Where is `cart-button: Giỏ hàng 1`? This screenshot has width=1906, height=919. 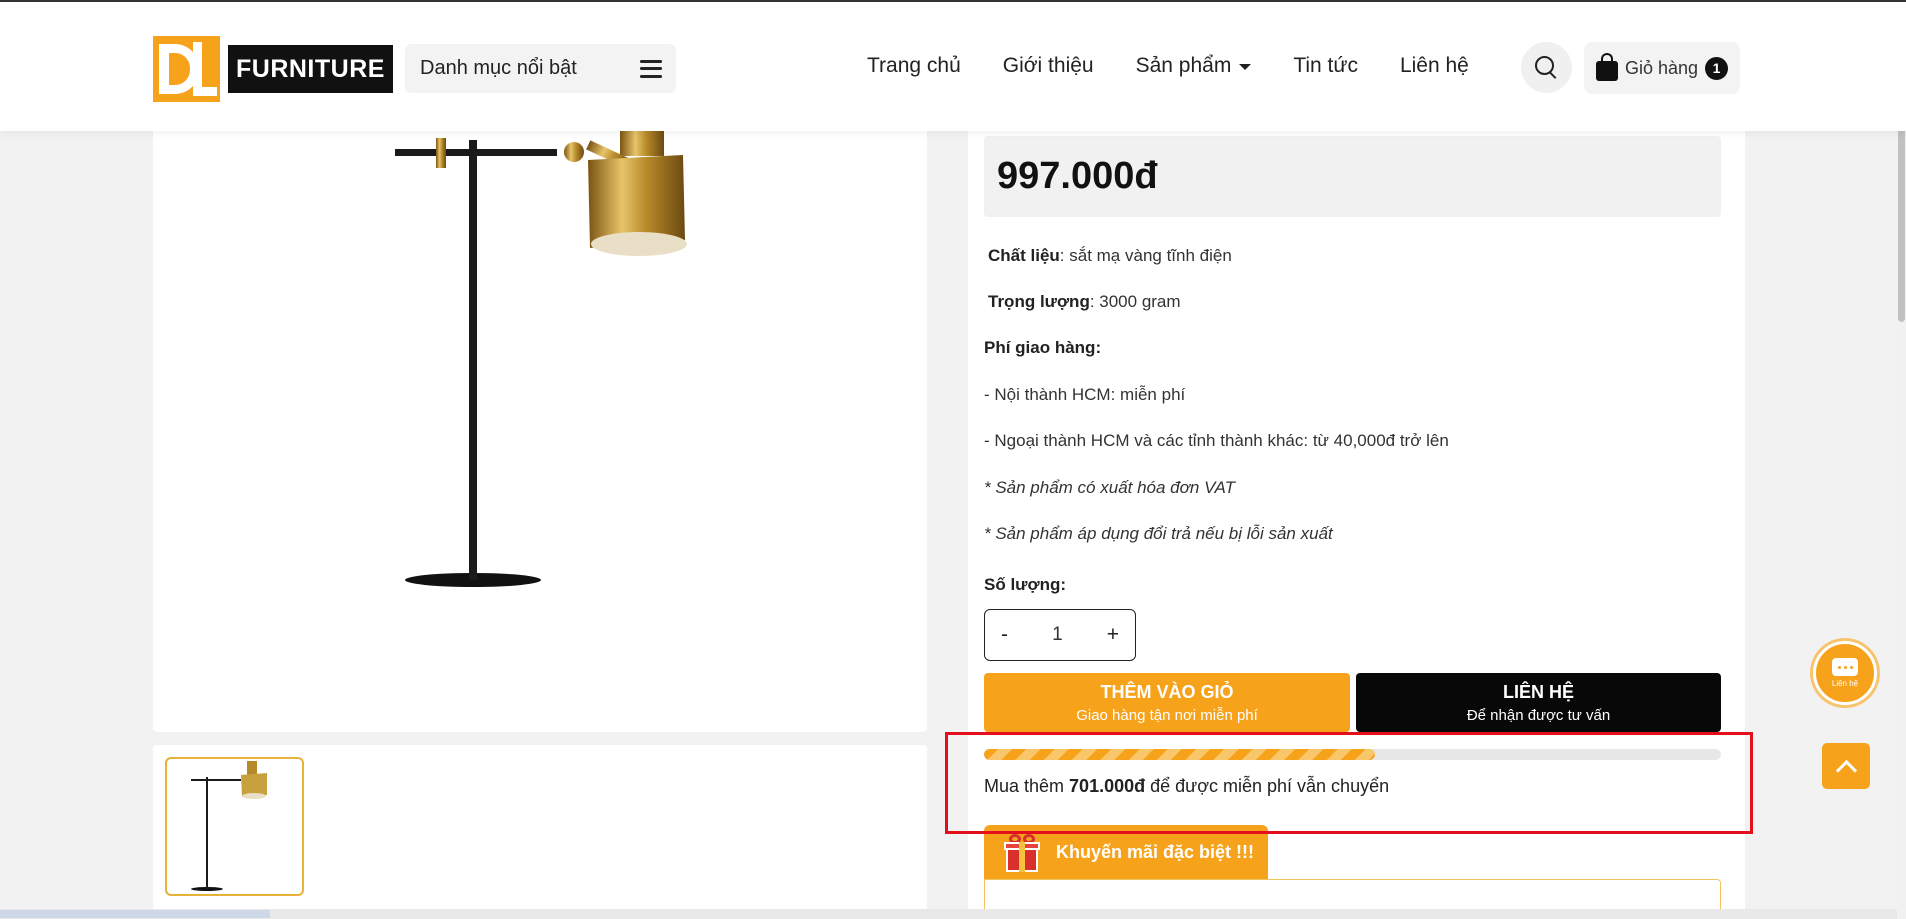
cart-button: Giỏ hàng 1 is located at coordinates (1662, 68).